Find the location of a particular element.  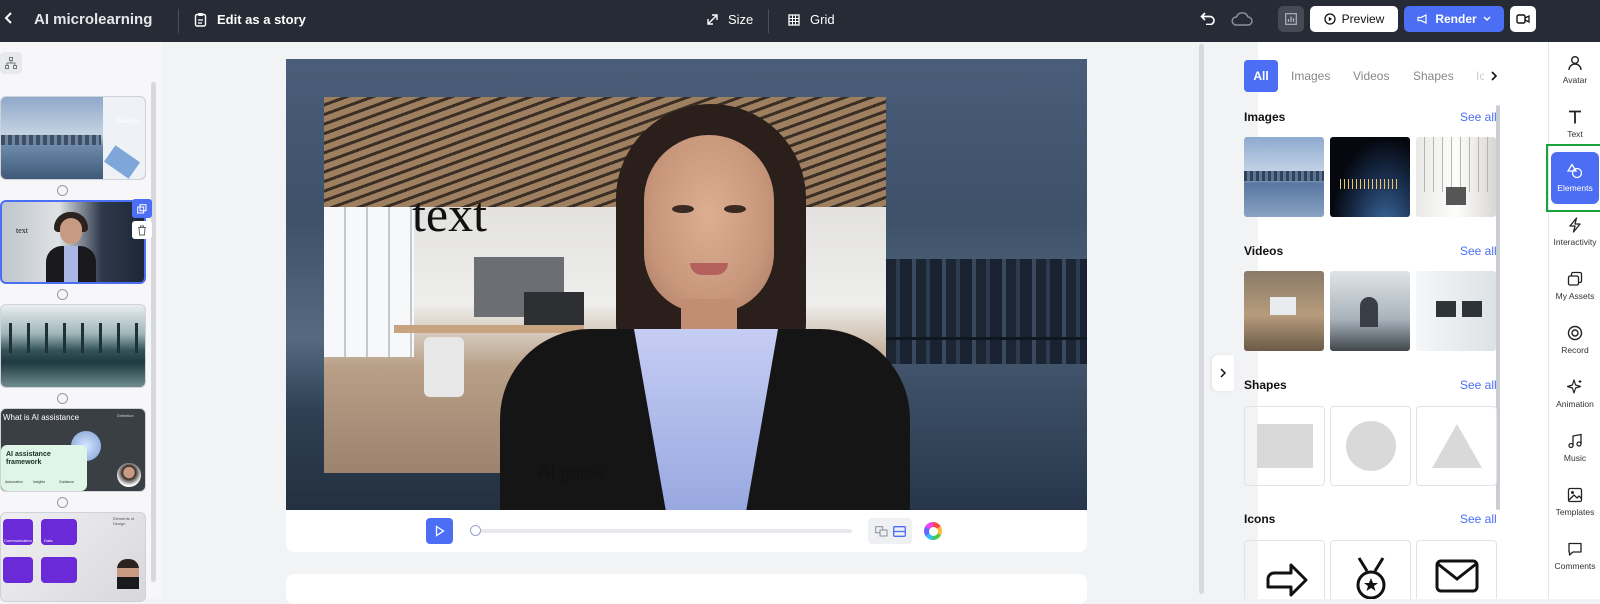

avatar-mouth is located at coordinates (709, 269).